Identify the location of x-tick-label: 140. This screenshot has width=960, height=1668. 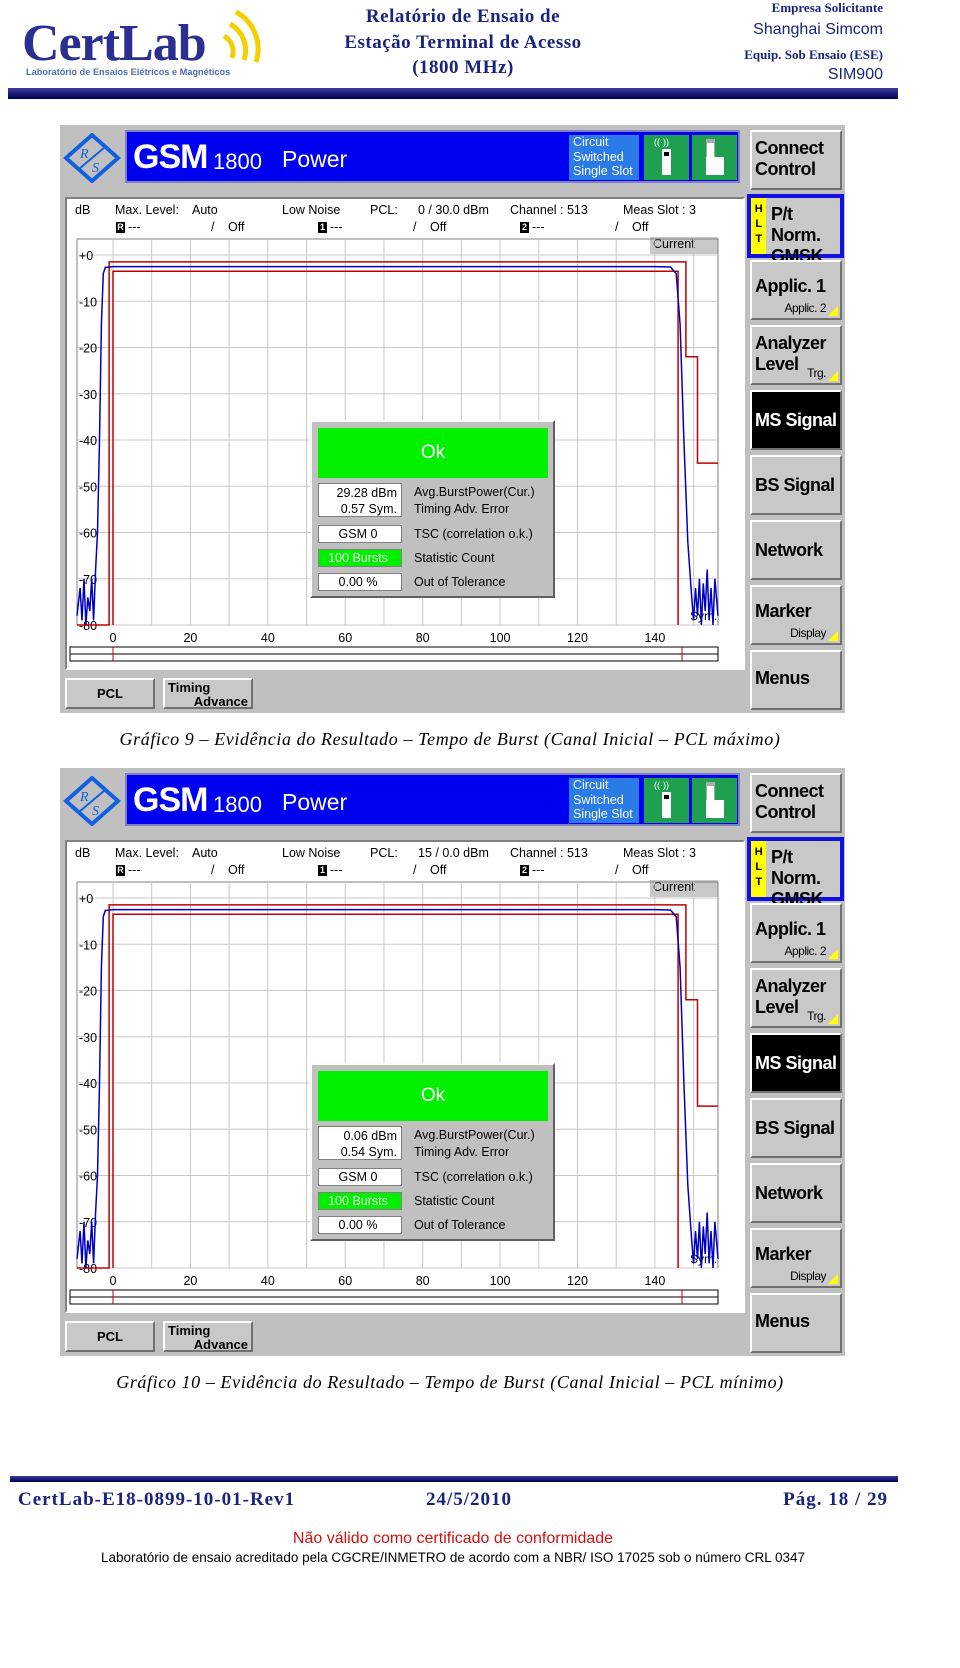
(654, 638).